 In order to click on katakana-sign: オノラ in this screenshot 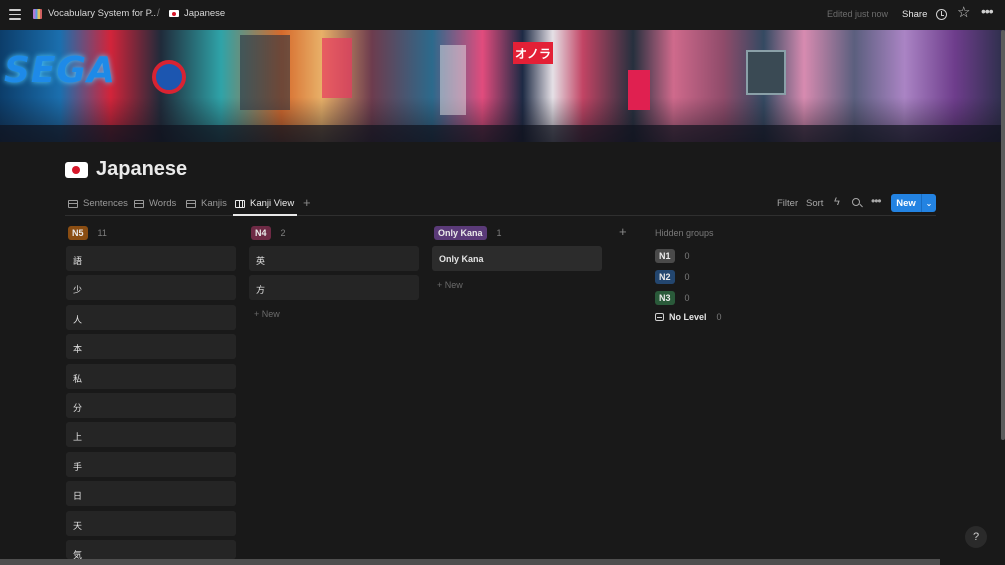, I will do `click(533, 53)`.